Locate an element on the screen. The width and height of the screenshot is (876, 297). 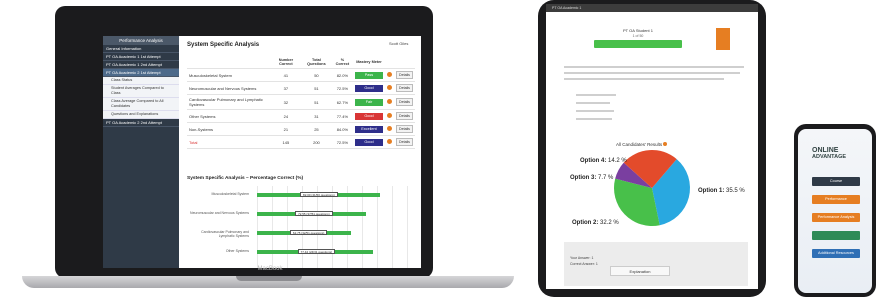
sidebar-item: General Information is located at coordinates (141, 49).